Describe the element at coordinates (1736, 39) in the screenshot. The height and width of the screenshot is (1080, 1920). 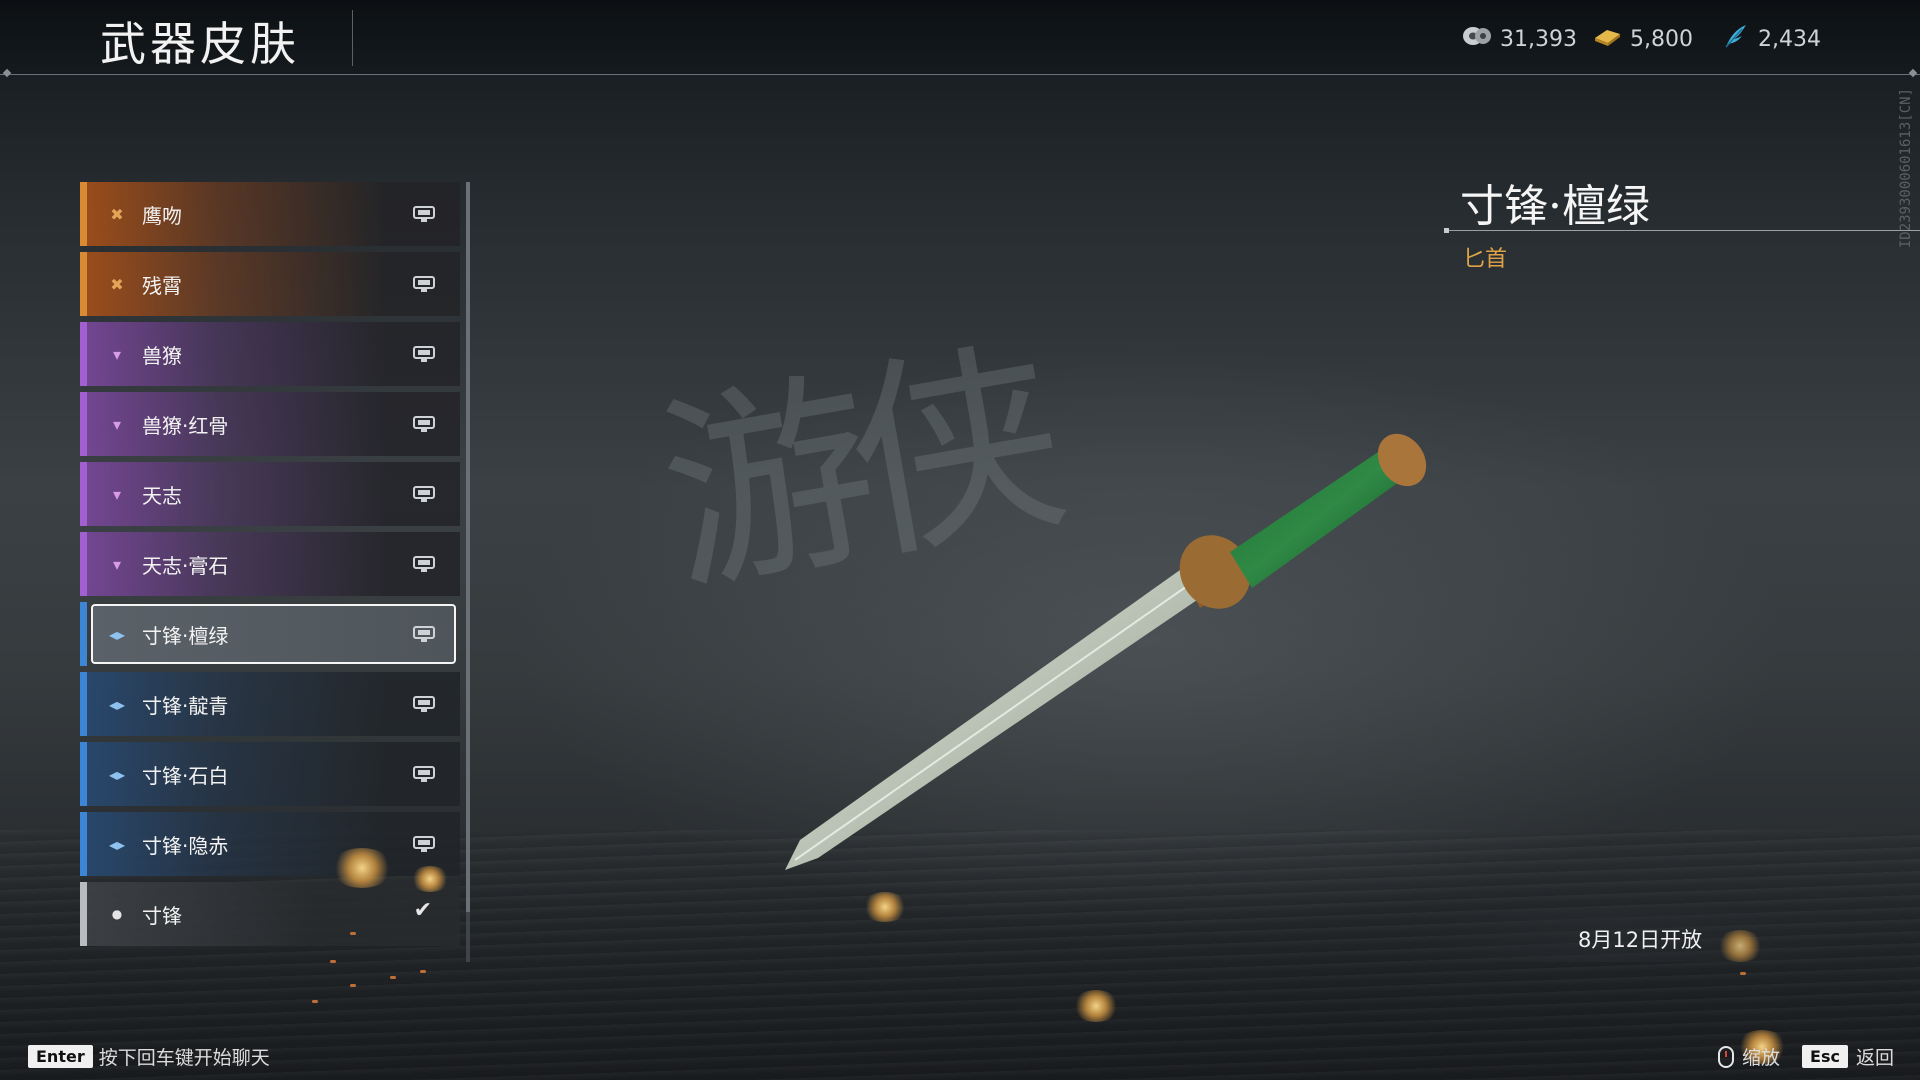
I see `blue-feather-icon` at that location.